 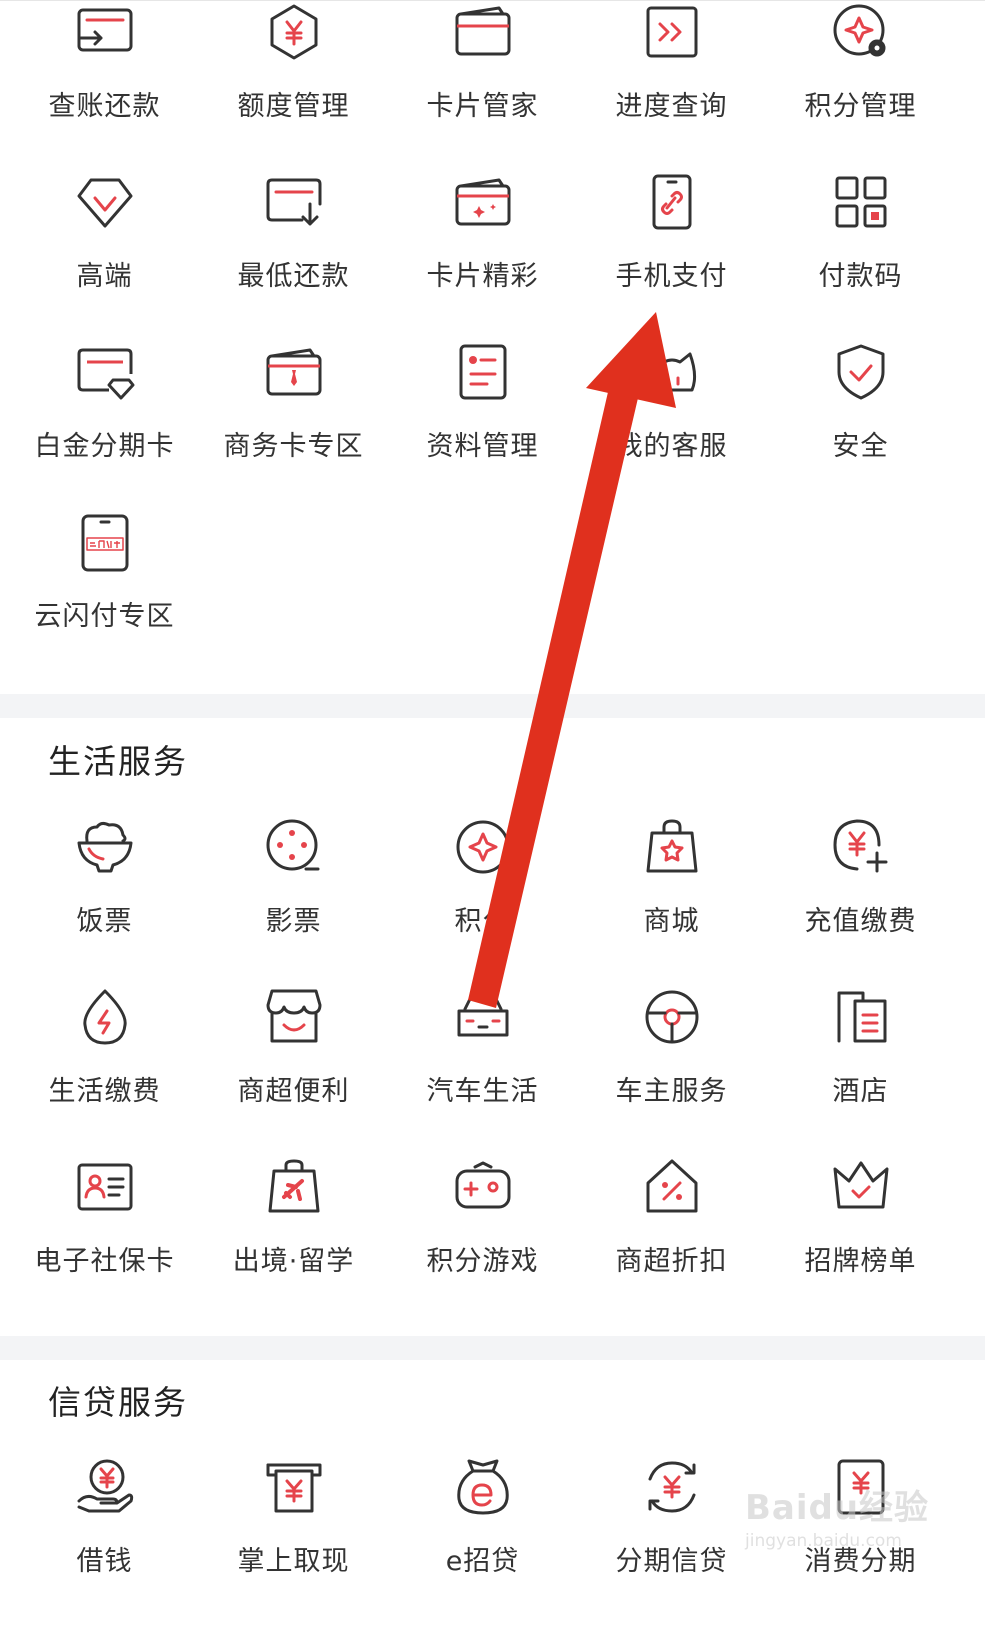 What do you see at coordinates (483, 847) in the screenshot?
I see `points-star-icon` at bounding box center [483, 847].